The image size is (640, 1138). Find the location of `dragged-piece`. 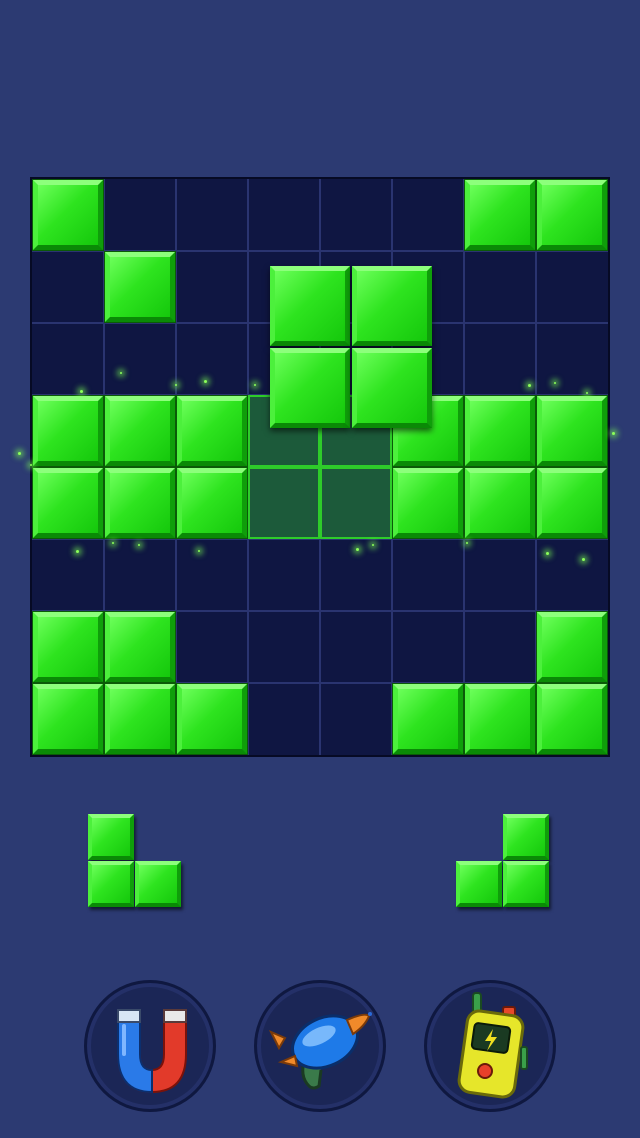

dragged-piece is located at coordinates (352, 348).